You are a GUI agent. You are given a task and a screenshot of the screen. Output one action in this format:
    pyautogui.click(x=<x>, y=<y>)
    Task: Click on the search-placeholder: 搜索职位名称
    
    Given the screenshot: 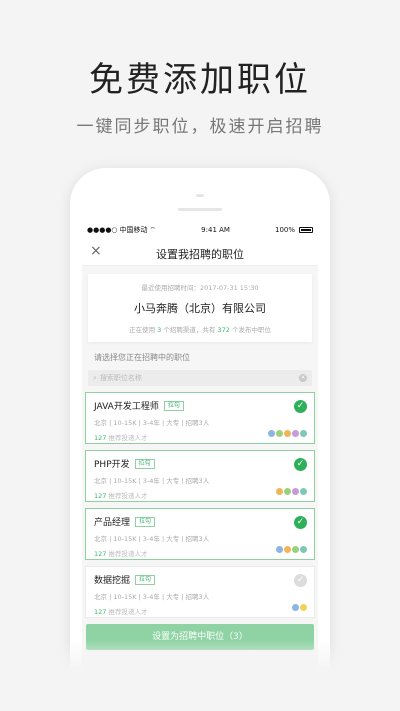 What is the action you would take?
    pyautogui.click(x=199, y=378)
    